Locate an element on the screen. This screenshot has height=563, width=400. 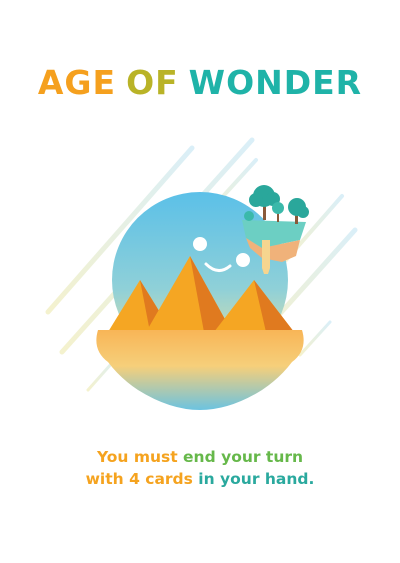
card-title: AGE OF WONDER is located at coordinates (200, 83).